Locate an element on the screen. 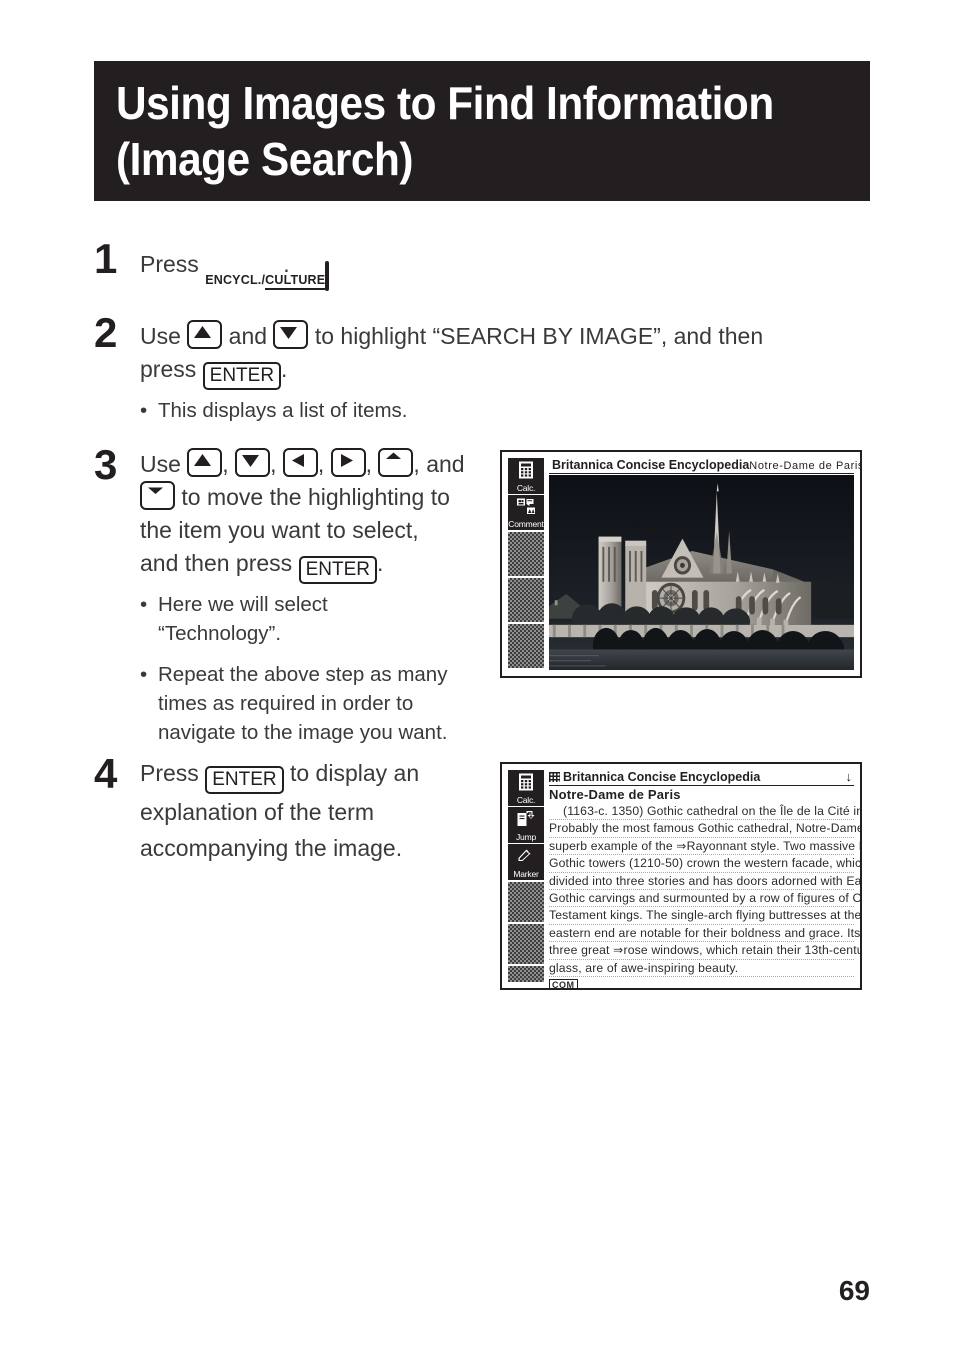 The width and height of the screenshot is (954, 1345). step-3-line-1: Use , , , , , and is located at coordinates (315, 464).